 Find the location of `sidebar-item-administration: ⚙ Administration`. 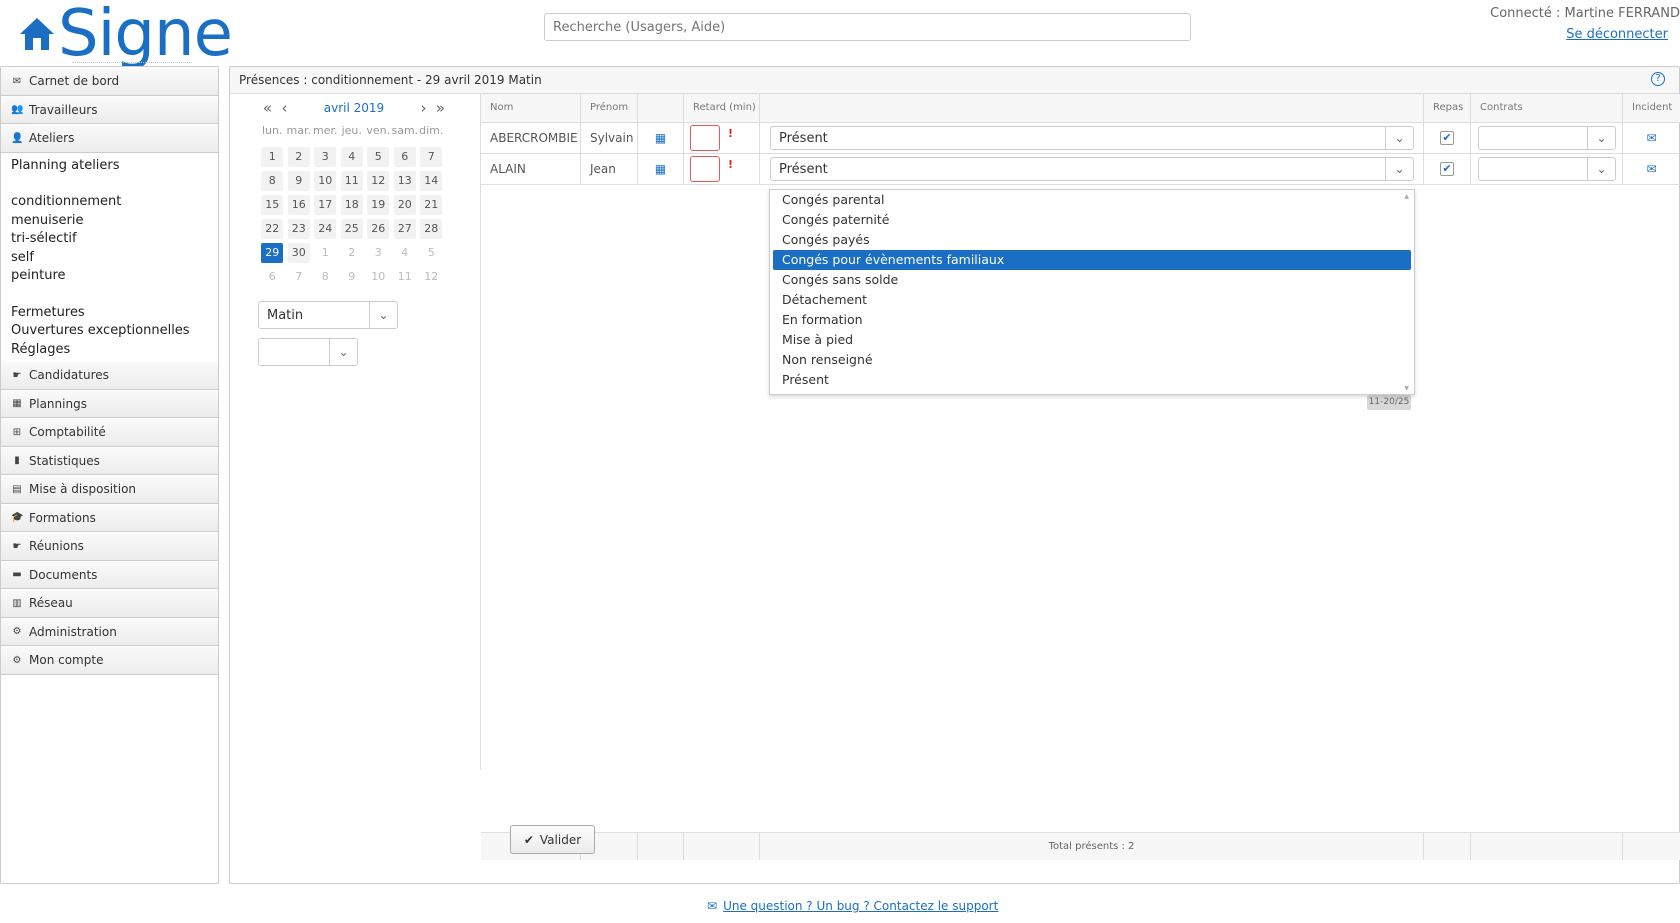

sidebar-item-administration: ⚙ Administration is located at coordinates (109, 631).